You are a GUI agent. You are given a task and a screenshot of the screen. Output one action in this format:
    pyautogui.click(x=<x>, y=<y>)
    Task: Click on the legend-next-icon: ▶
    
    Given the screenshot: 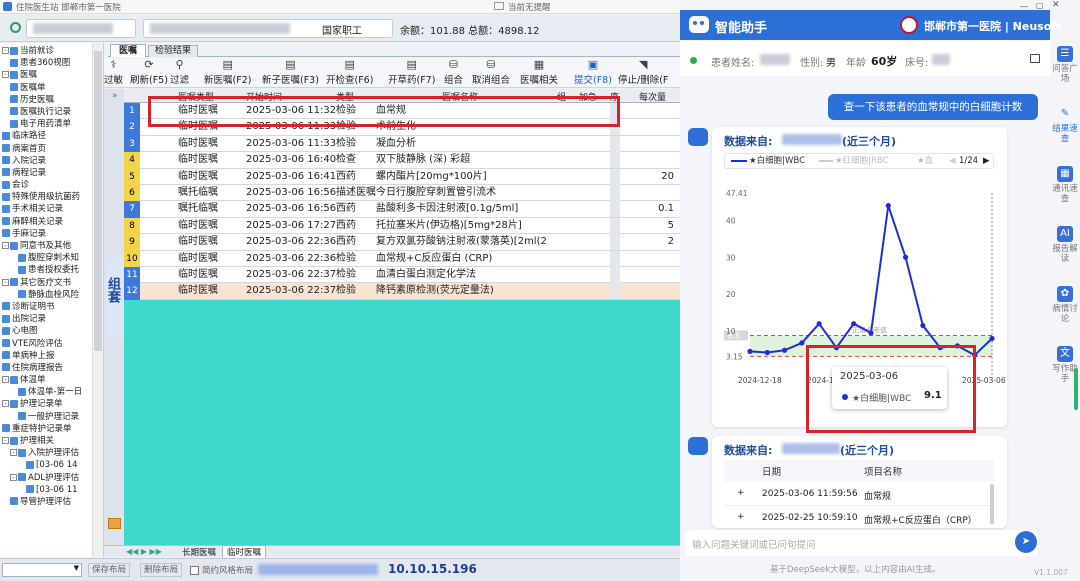 What is the action you would take?
    pyautogui.click(x=986, y=161)
    